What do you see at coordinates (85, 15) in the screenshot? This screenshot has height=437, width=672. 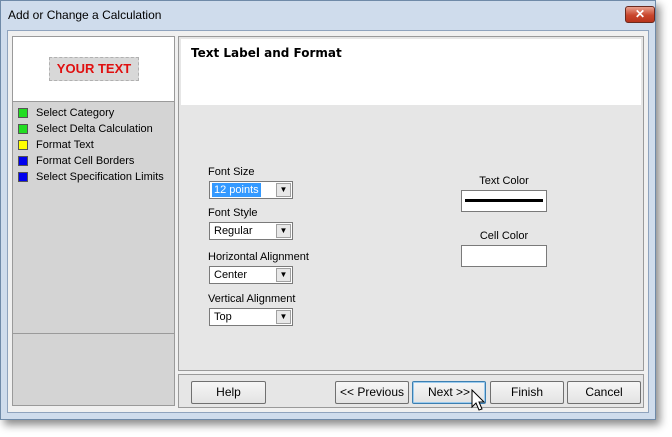 I see `window-title: Add or Change a Calculation` at bounding box center [85, 15].